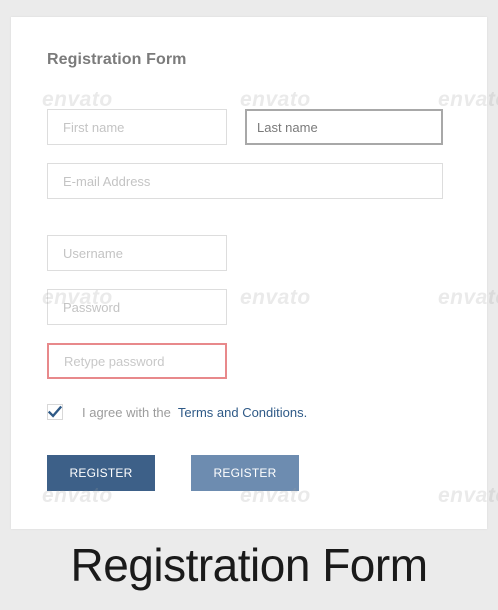 The image size is (498, 610). Describe the element at coordinates (241, 412) in the screenshot. I see `terms-link: Terms and Conditions` at that location.